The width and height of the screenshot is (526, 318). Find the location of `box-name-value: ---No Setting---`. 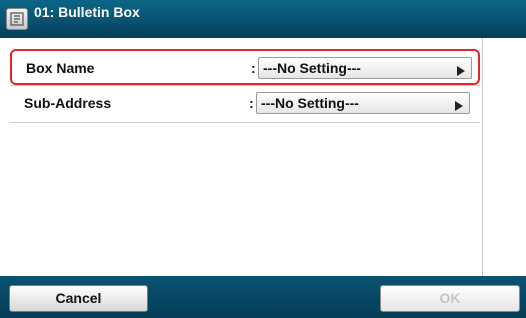

box-name-value: ---No Setting--- is located at coordinates (312, 68).